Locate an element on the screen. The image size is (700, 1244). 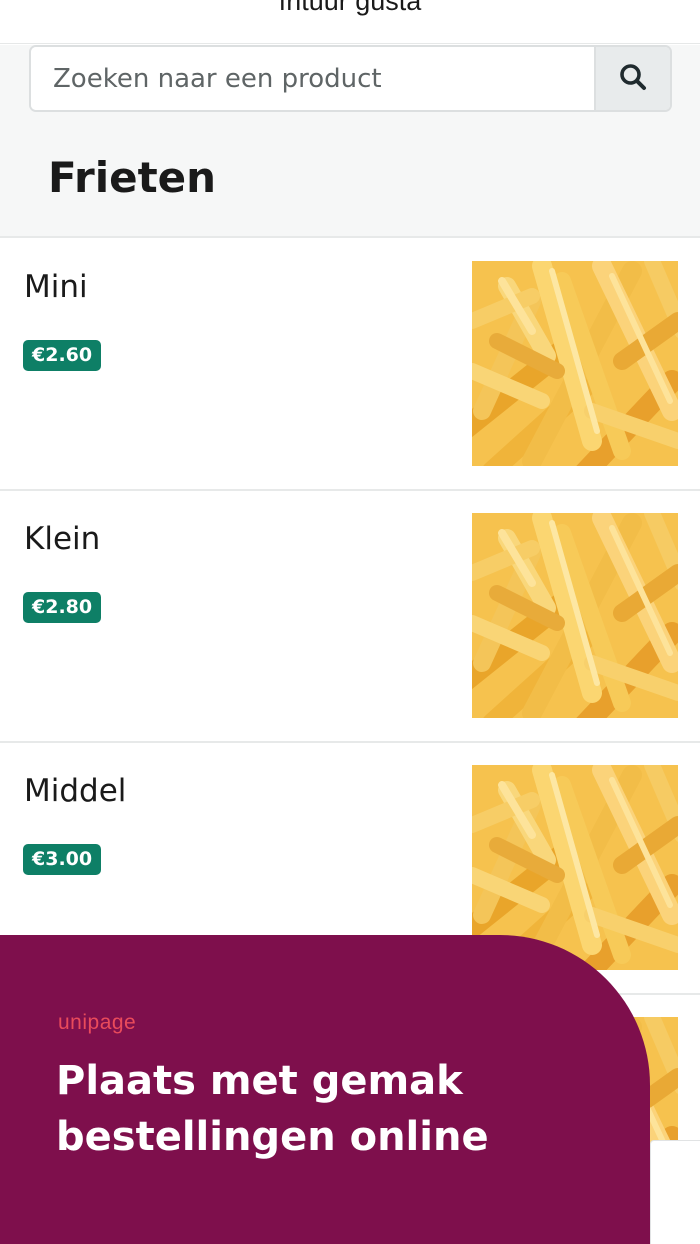
search-button is located at coordinates (632, 78).